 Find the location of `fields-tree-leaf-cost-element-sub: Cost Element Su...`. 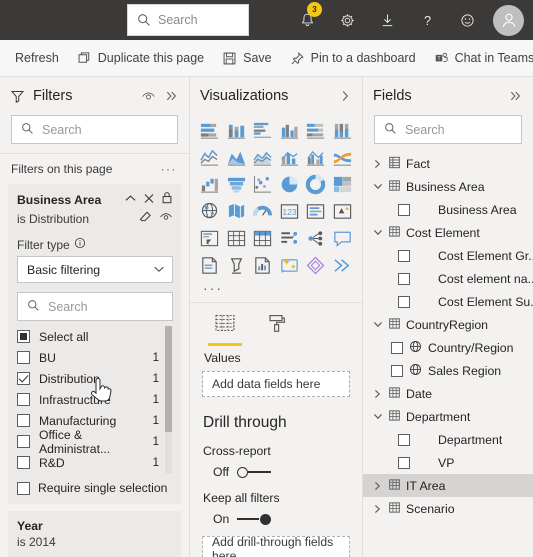

fields-tree-leaf-cost-element-sub: Cost Element Su... is located at coordinates (448, 301).